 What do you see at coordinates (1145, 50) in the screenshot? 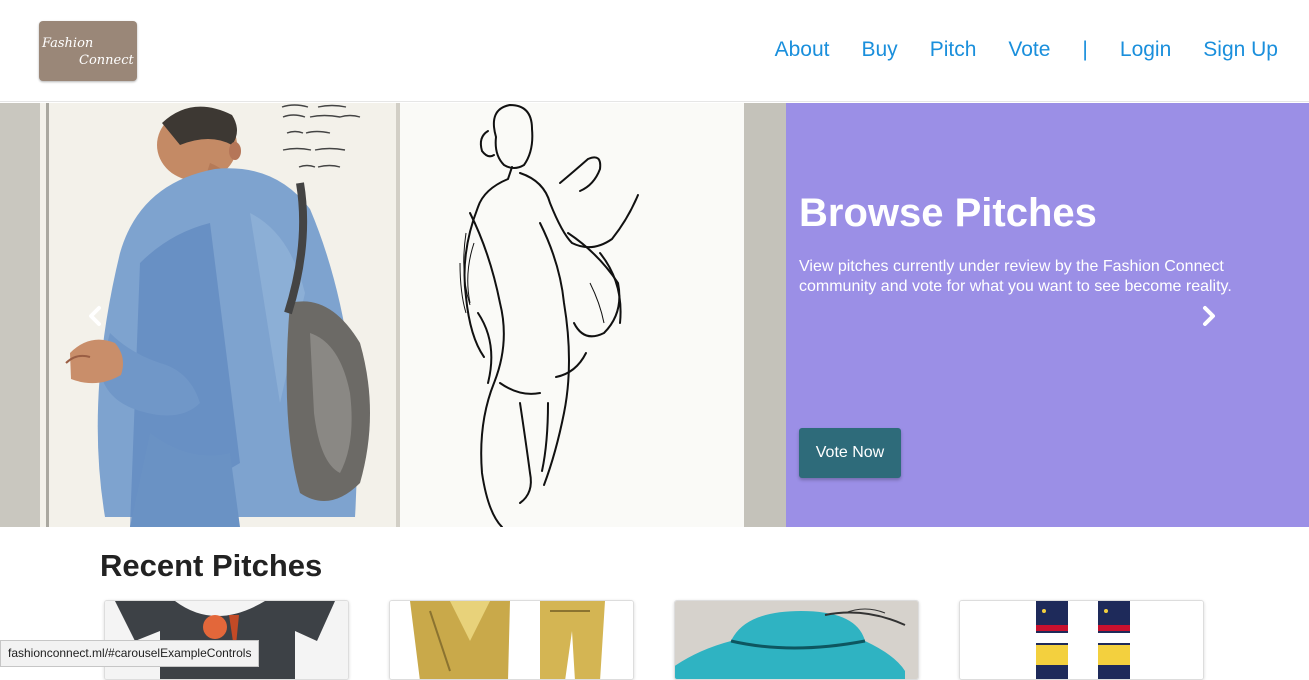
I see `nav-login-link: Login` at bounding box center [1145, 50].